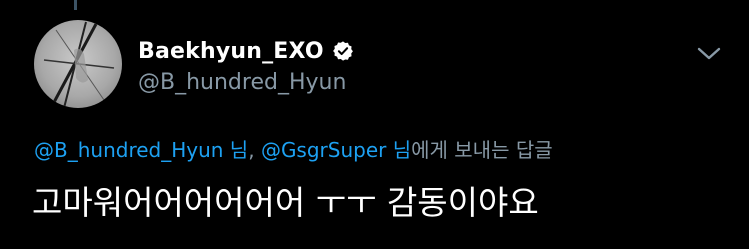 This screenshot has width=749, height=249. I want to click on avatar, so click(78, 64).